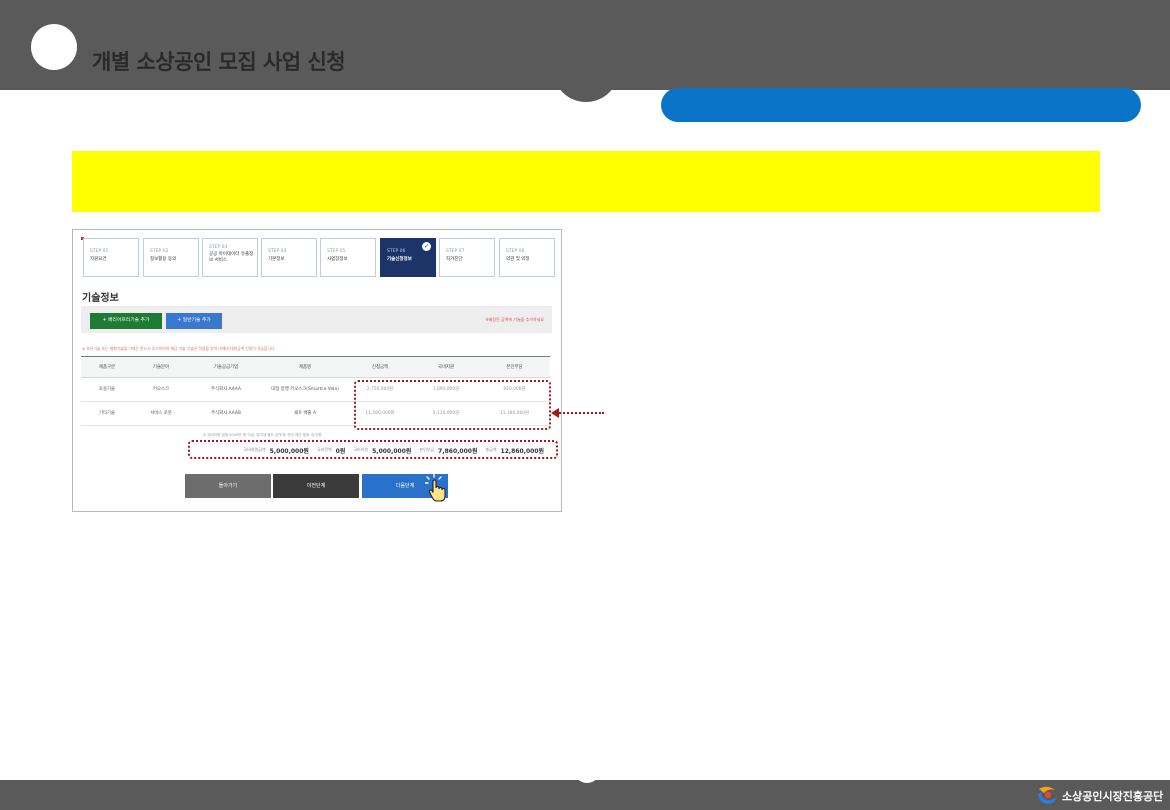  Describe the element at coordinates (901, 105) in the screenshot. I see `section-banner` at that location.